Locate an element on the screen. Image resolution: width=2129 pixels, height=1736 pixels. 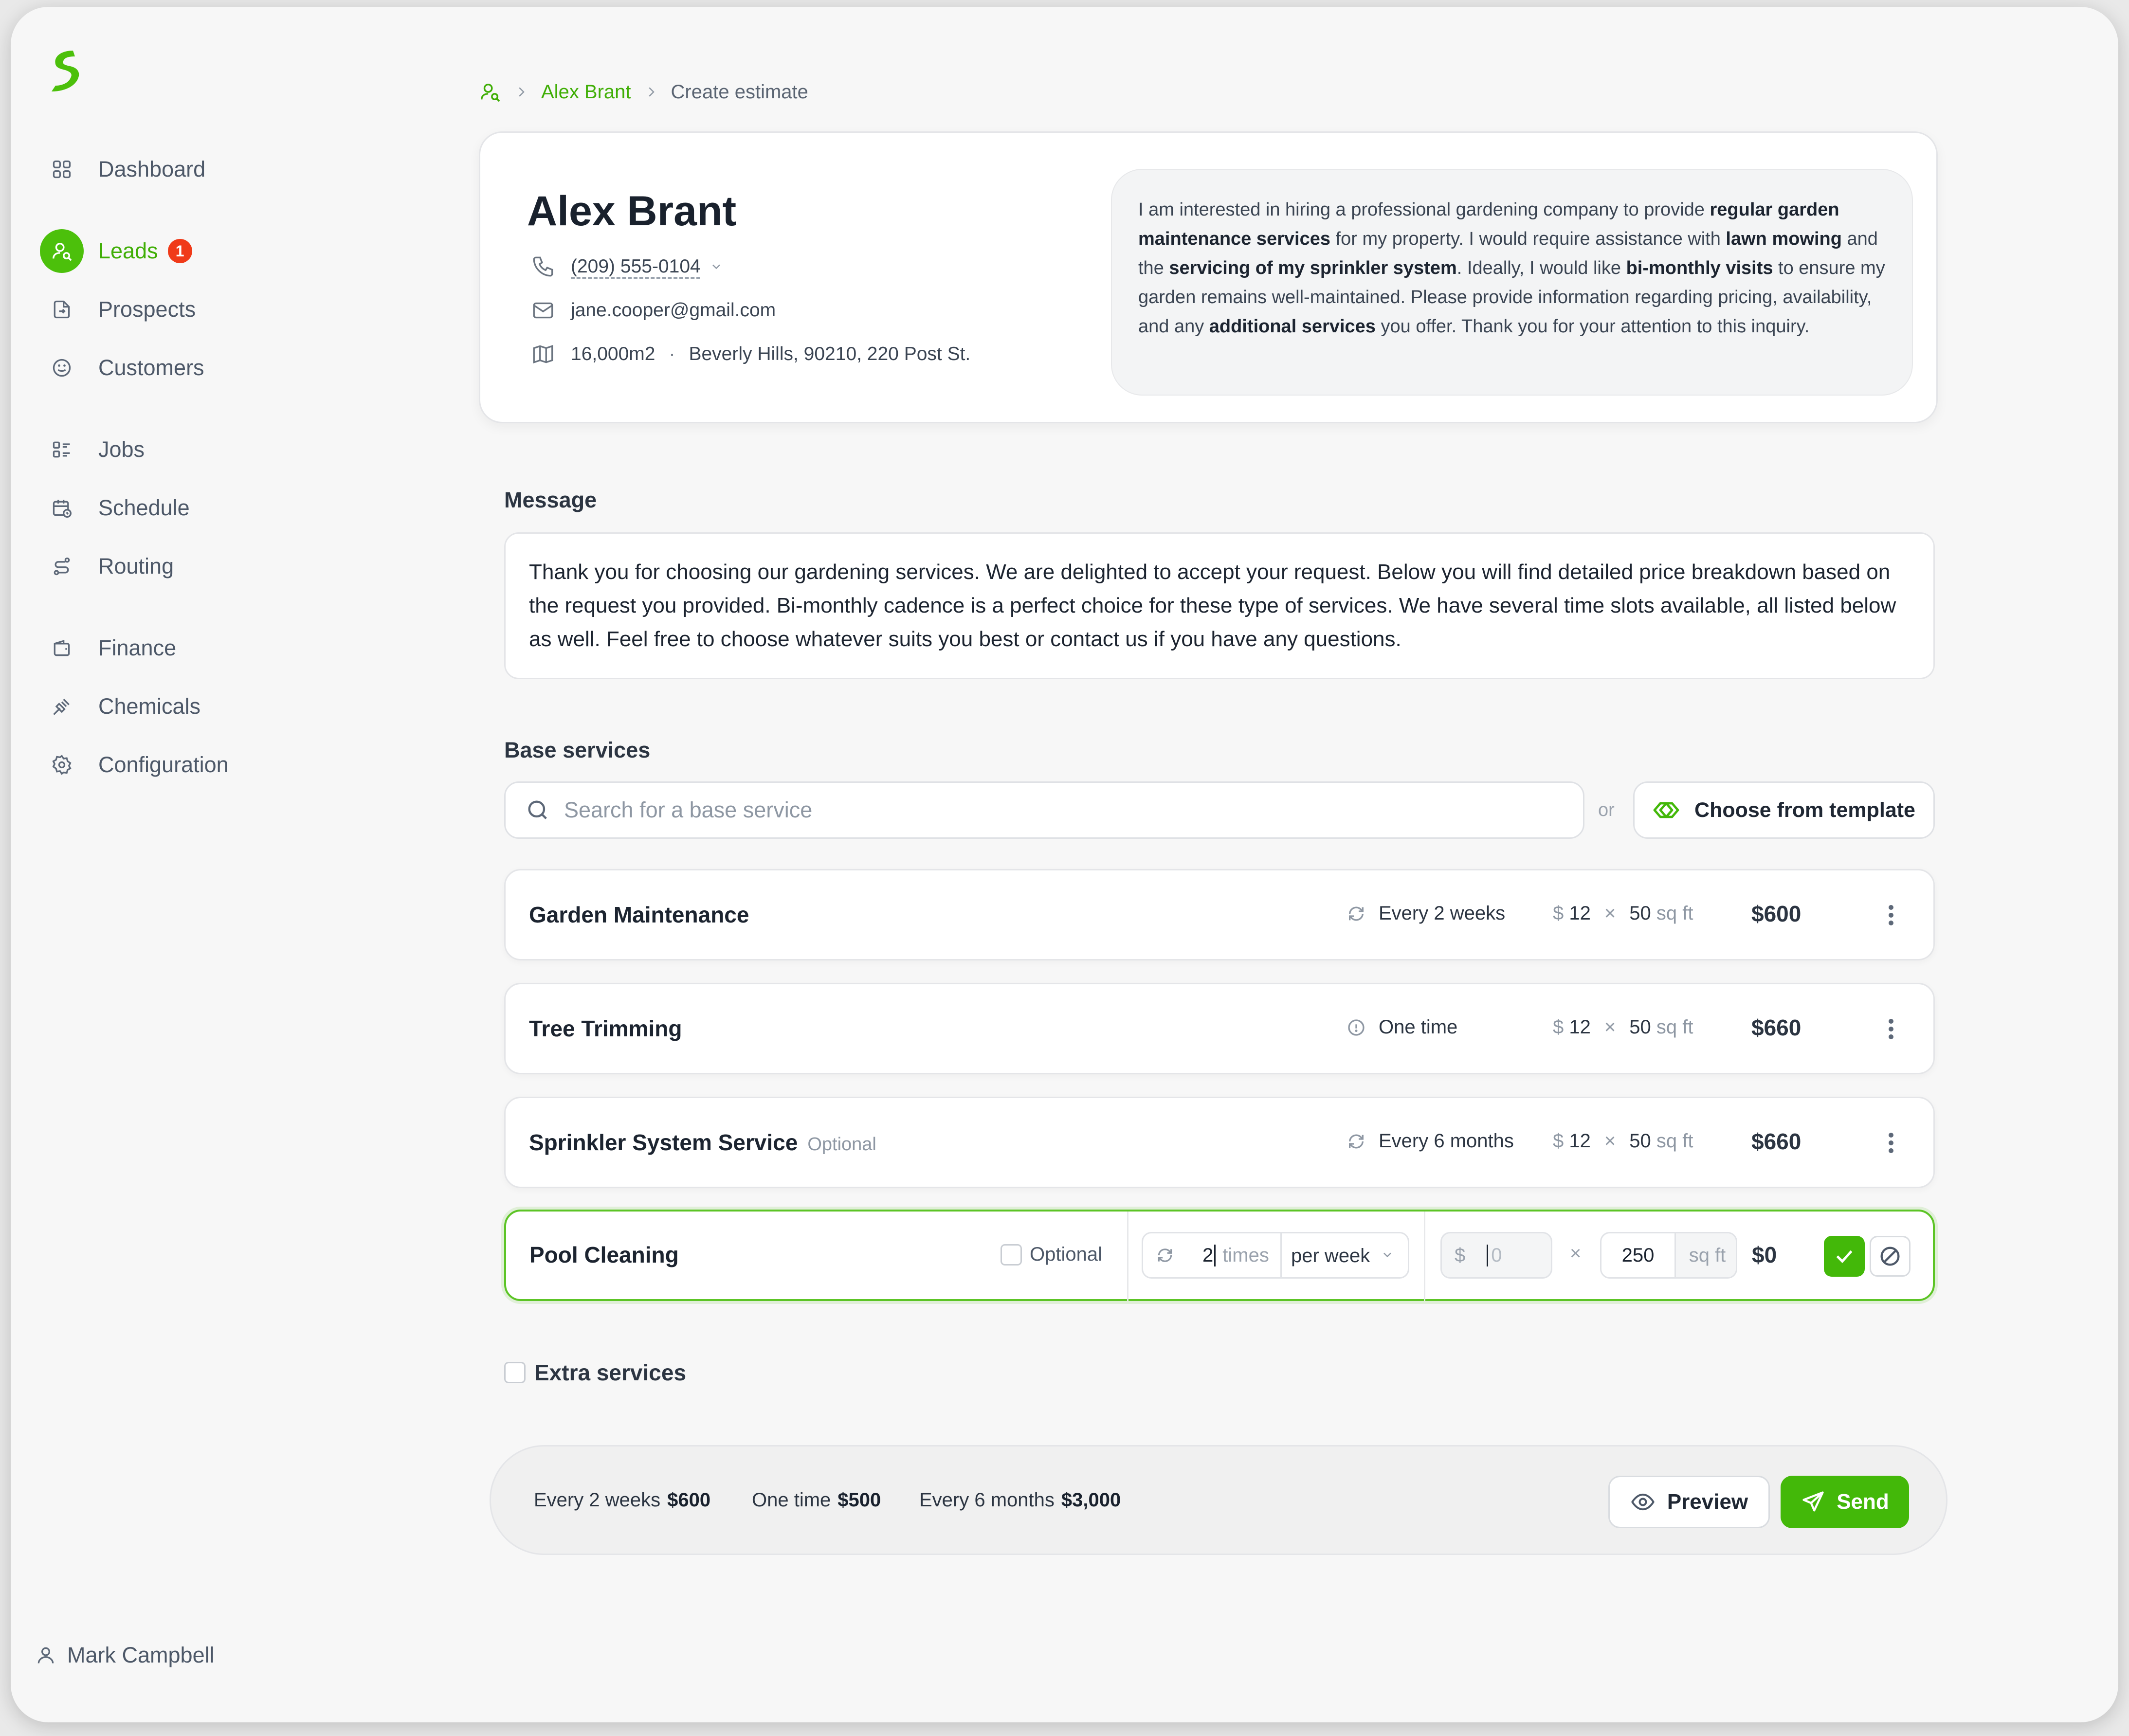
extra-services-toggle: Extra services is located at coordinates (595, 1373).